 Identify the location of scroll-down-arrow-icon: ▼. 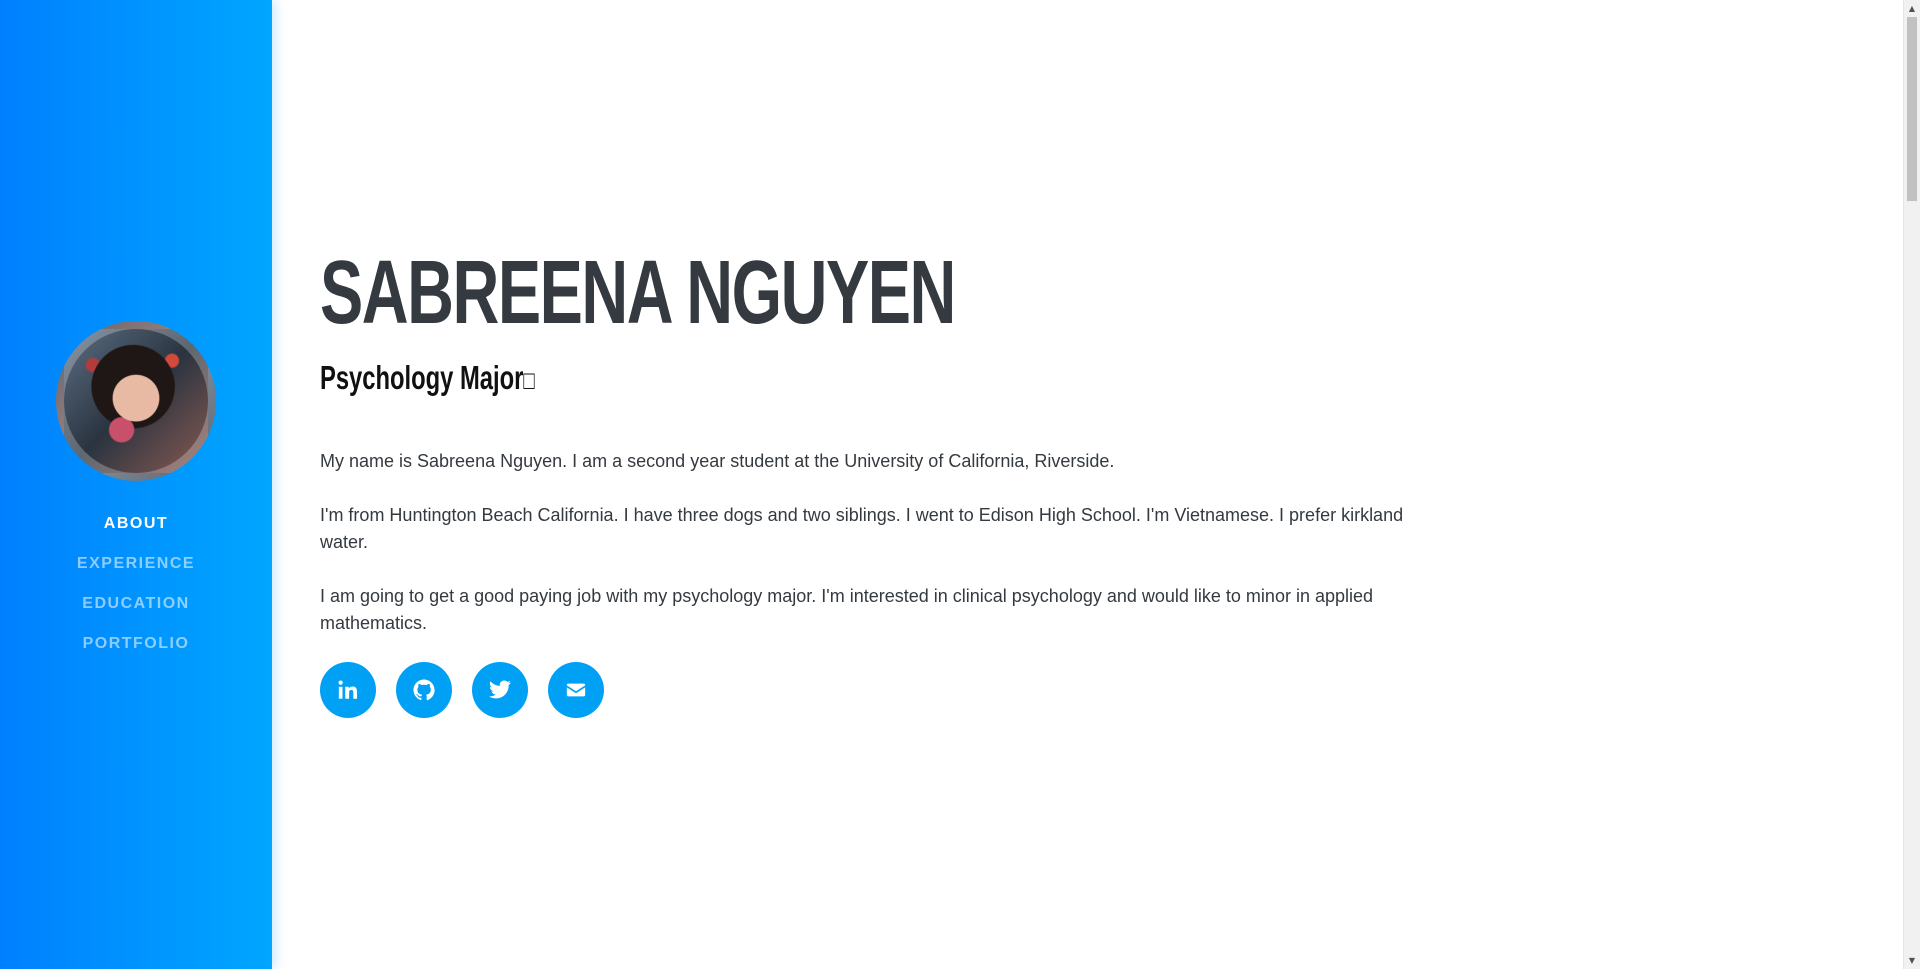
(1912, 960).